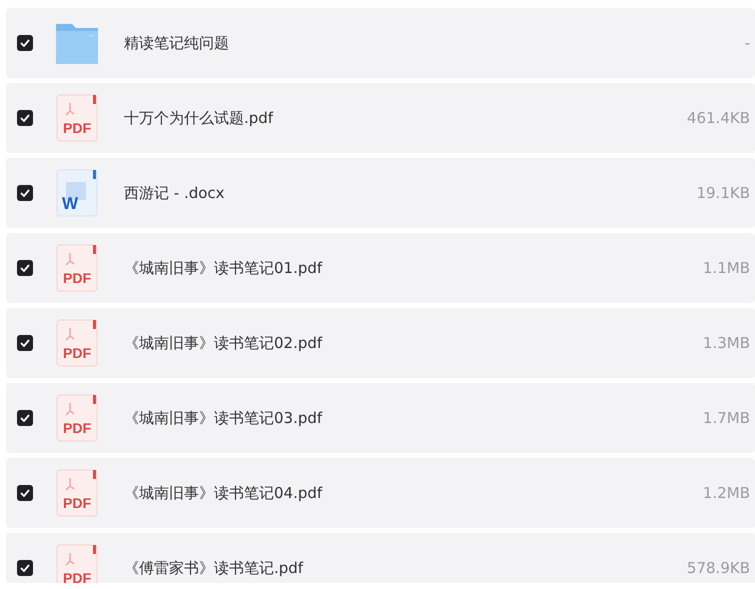 The width and height of the screenshot is (755, 589). I want to click on folder-icon, so click(77, 43).